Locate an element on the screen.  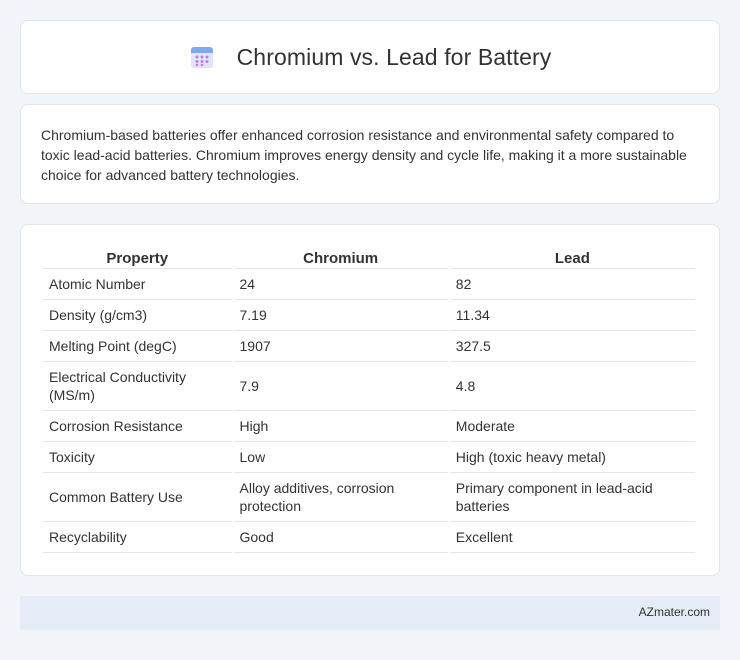
table-cell: 1907 is located at coordinates (340, 346).